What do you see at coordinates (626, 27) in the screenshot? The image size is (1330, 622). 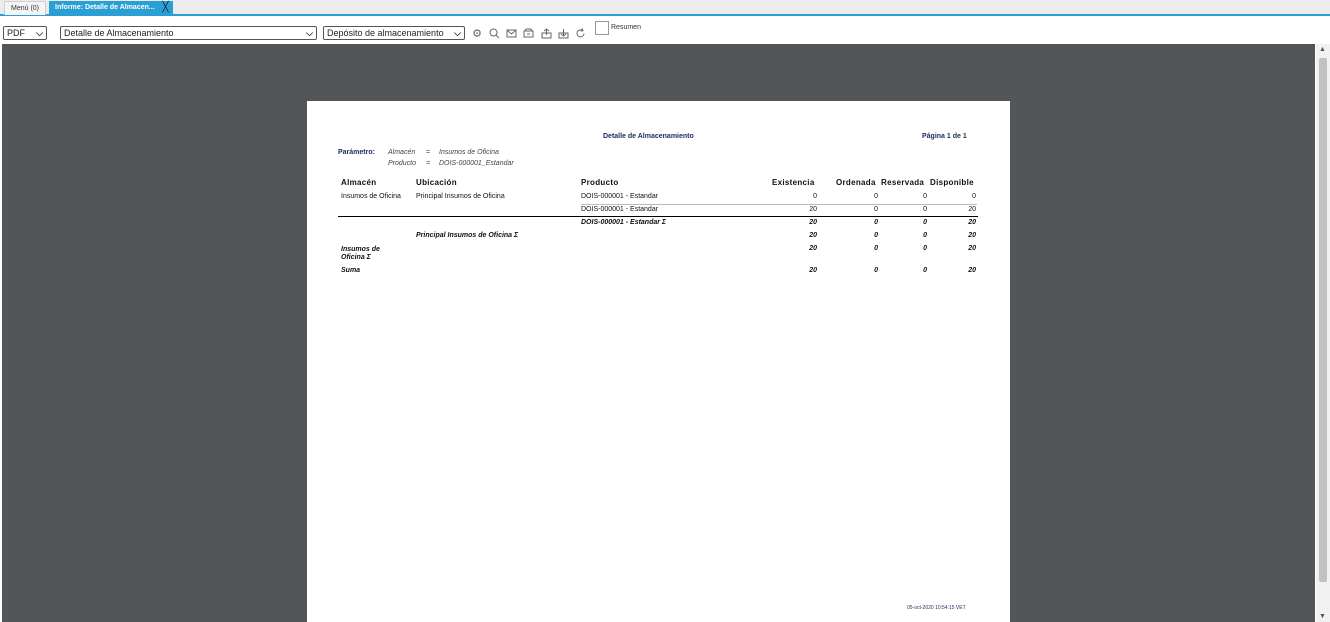 I see `summary-label: Resumen` at bounding box center [626, 27].